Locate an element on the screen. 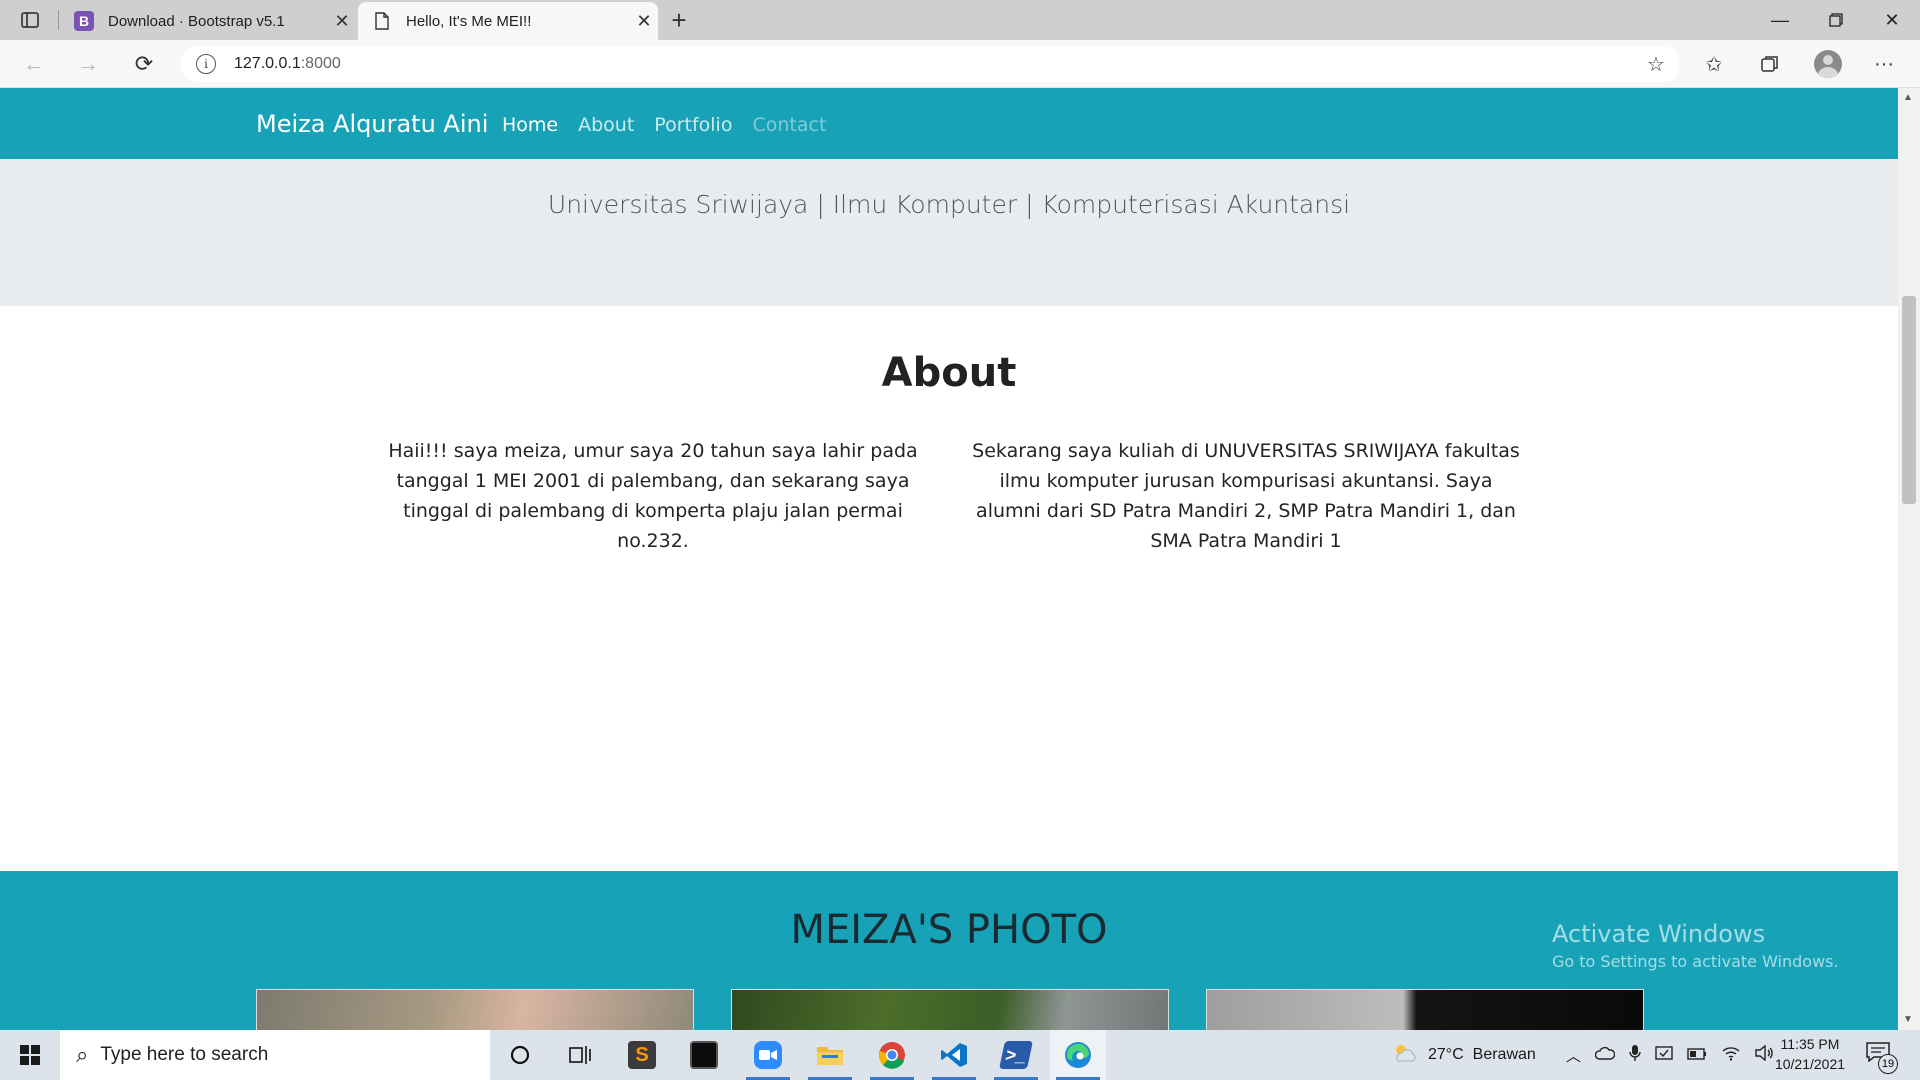 The height and width of the screenshot is (1080, 1920). nav-link-portfolio: Portfolio is located at coordinates (693, 125).